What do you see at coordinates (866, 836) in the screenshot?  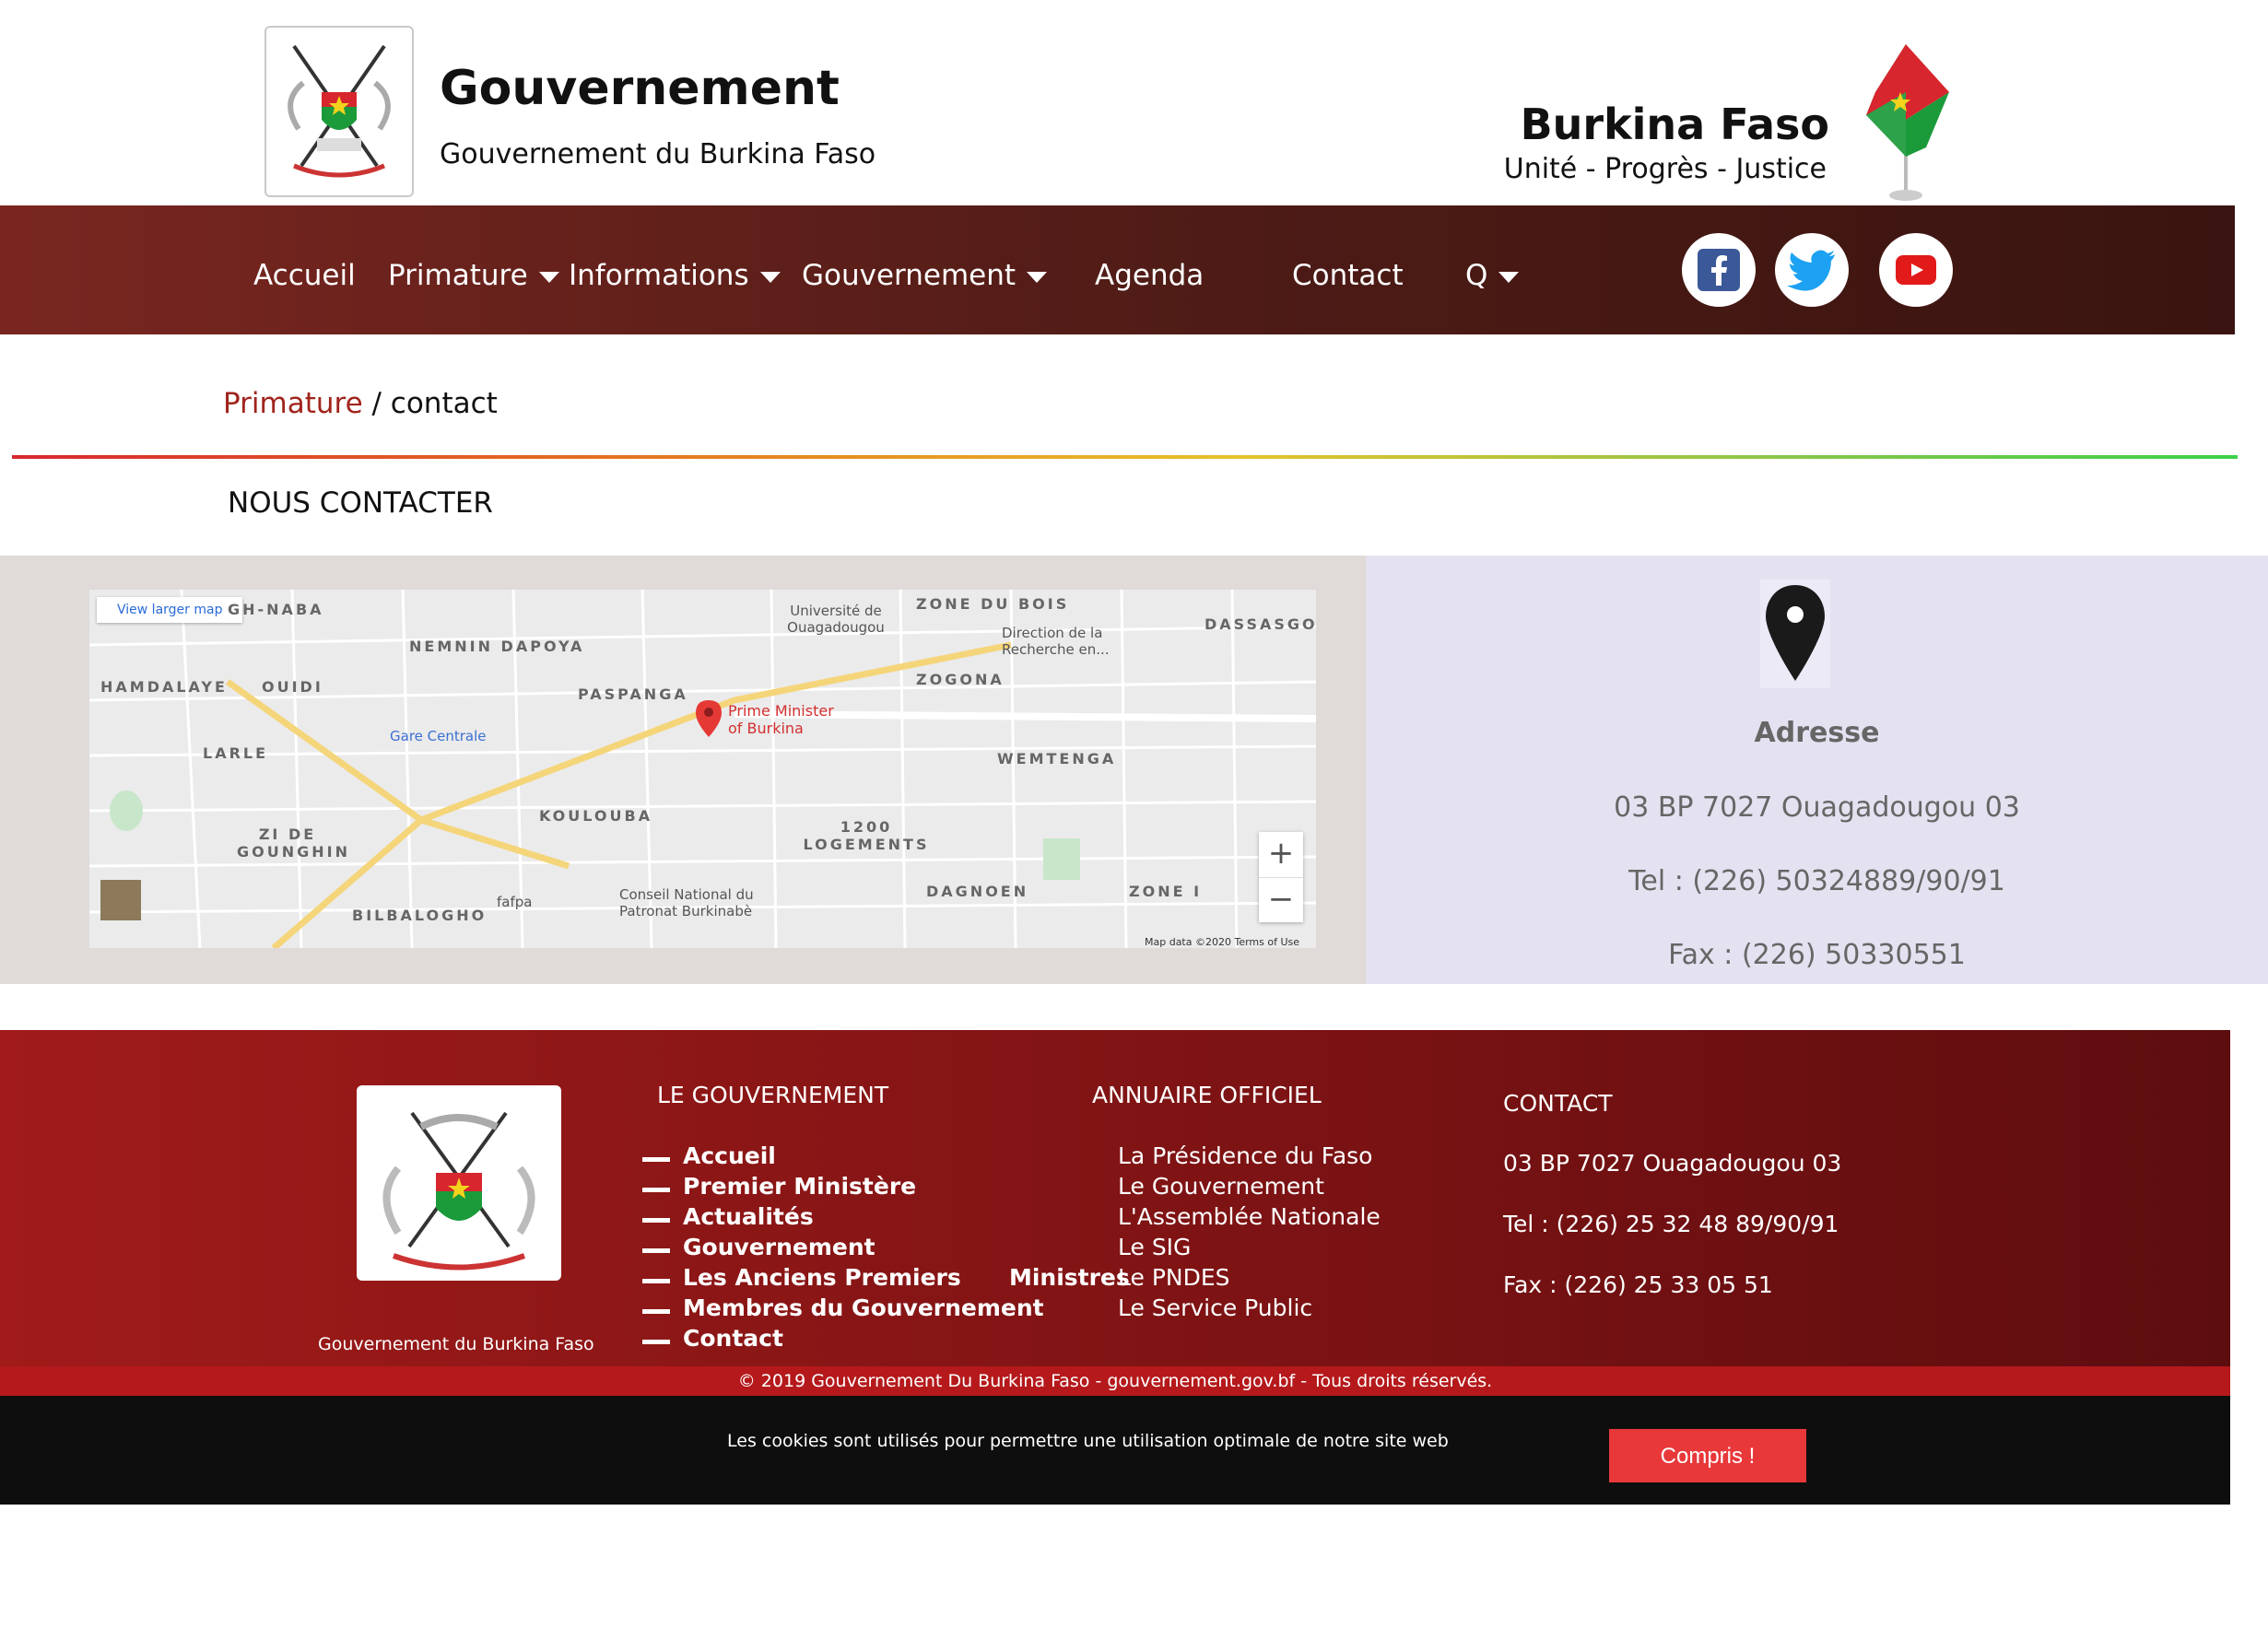 I see `map-label: 1200 LOGEMENTS` at bounding box center [866, 836].